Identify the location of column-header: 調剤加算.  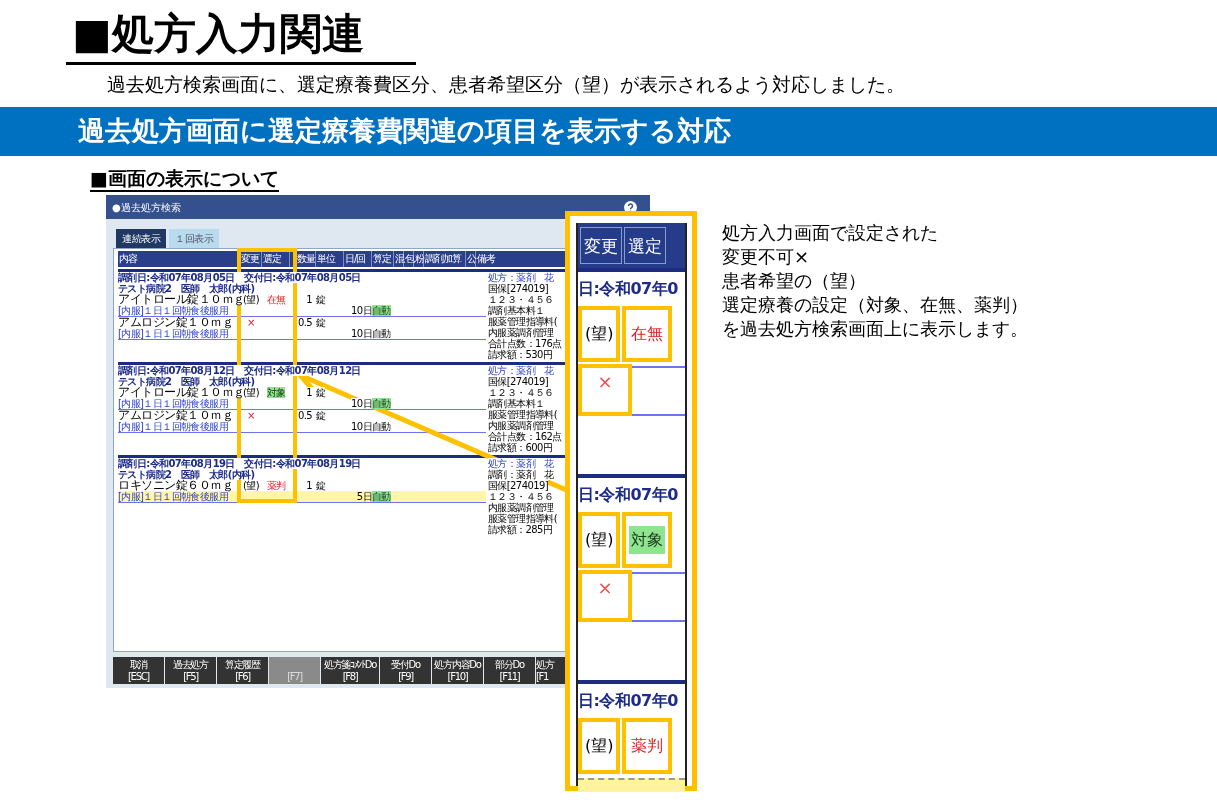
(445, 259).